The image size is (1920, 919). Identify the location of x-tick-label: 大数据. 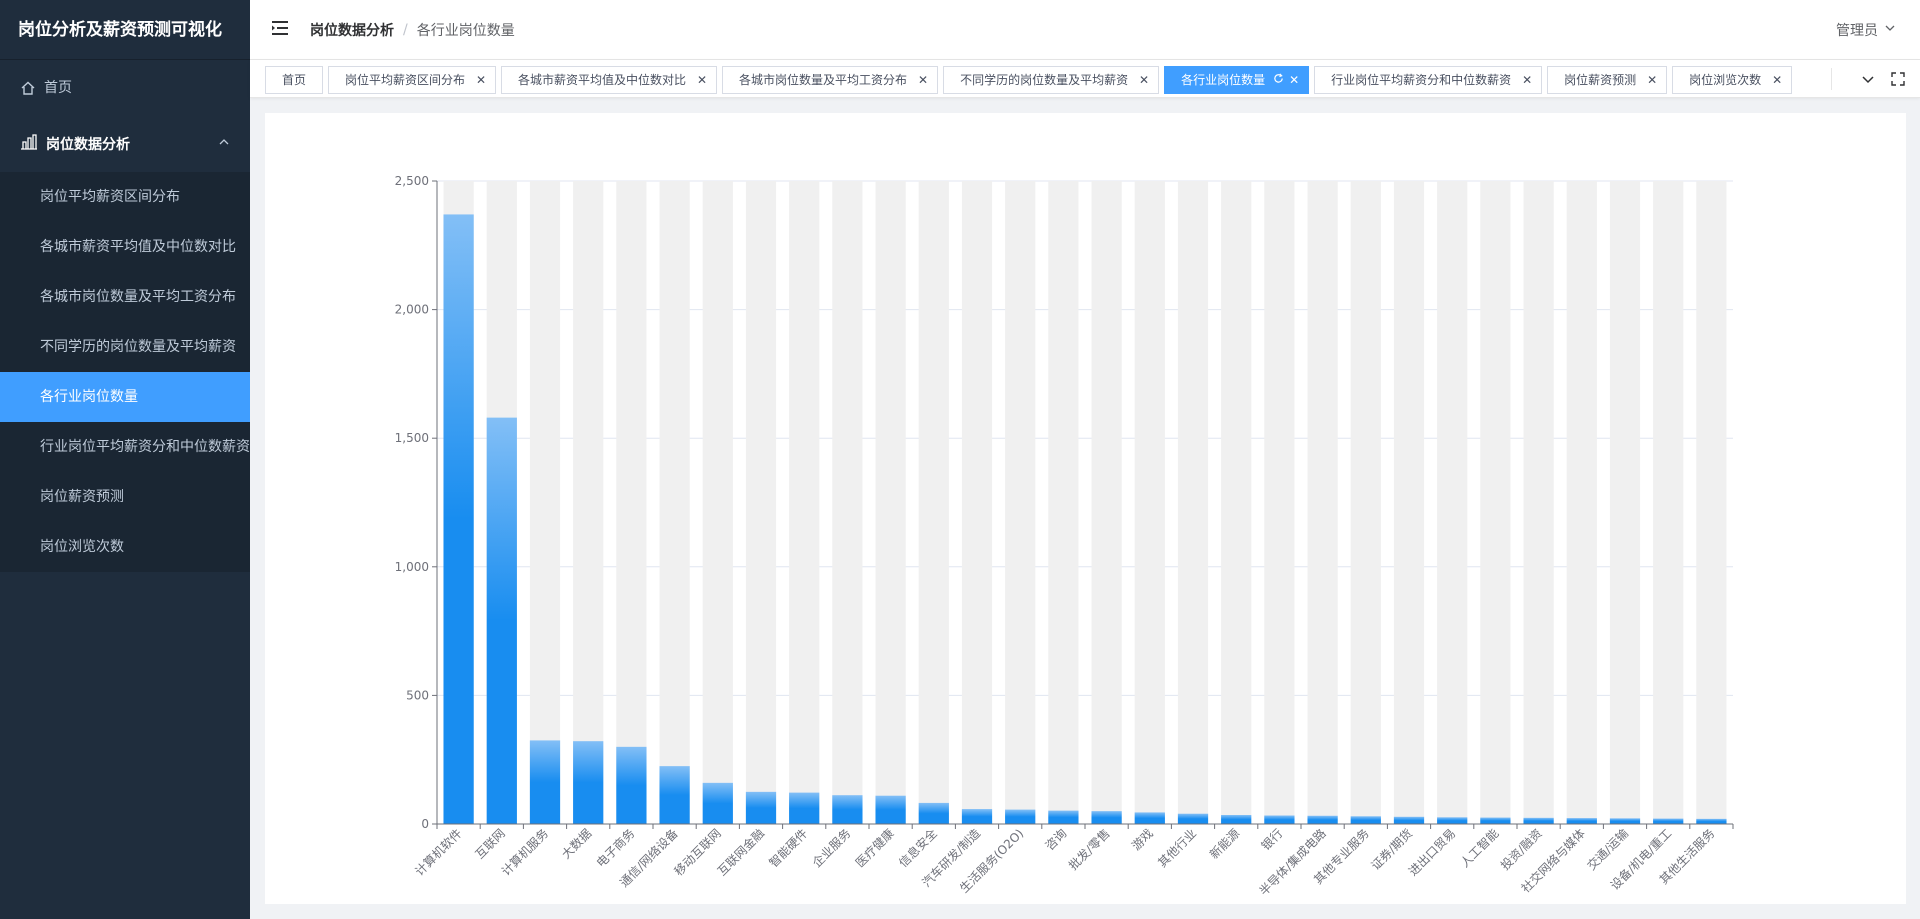
(576, 844).